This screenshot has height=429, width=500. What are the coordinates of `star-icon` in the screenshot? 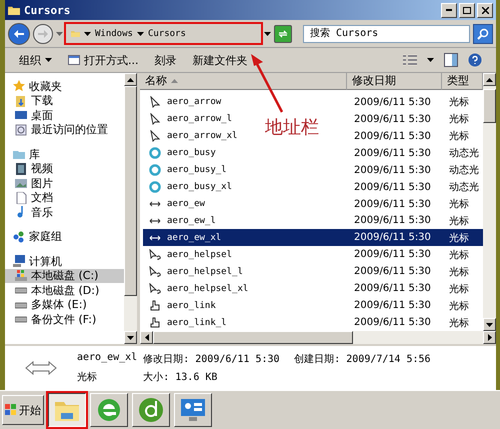 It's located at (19, 86).